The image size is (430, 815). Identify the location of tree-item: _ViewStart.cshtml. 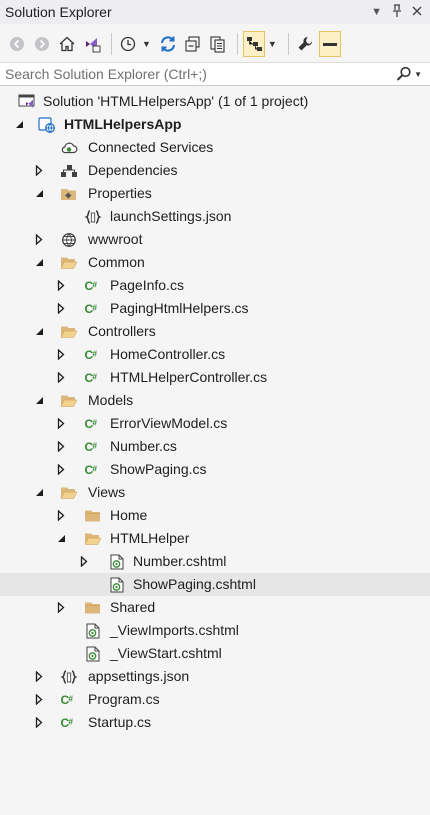
(215, 653).